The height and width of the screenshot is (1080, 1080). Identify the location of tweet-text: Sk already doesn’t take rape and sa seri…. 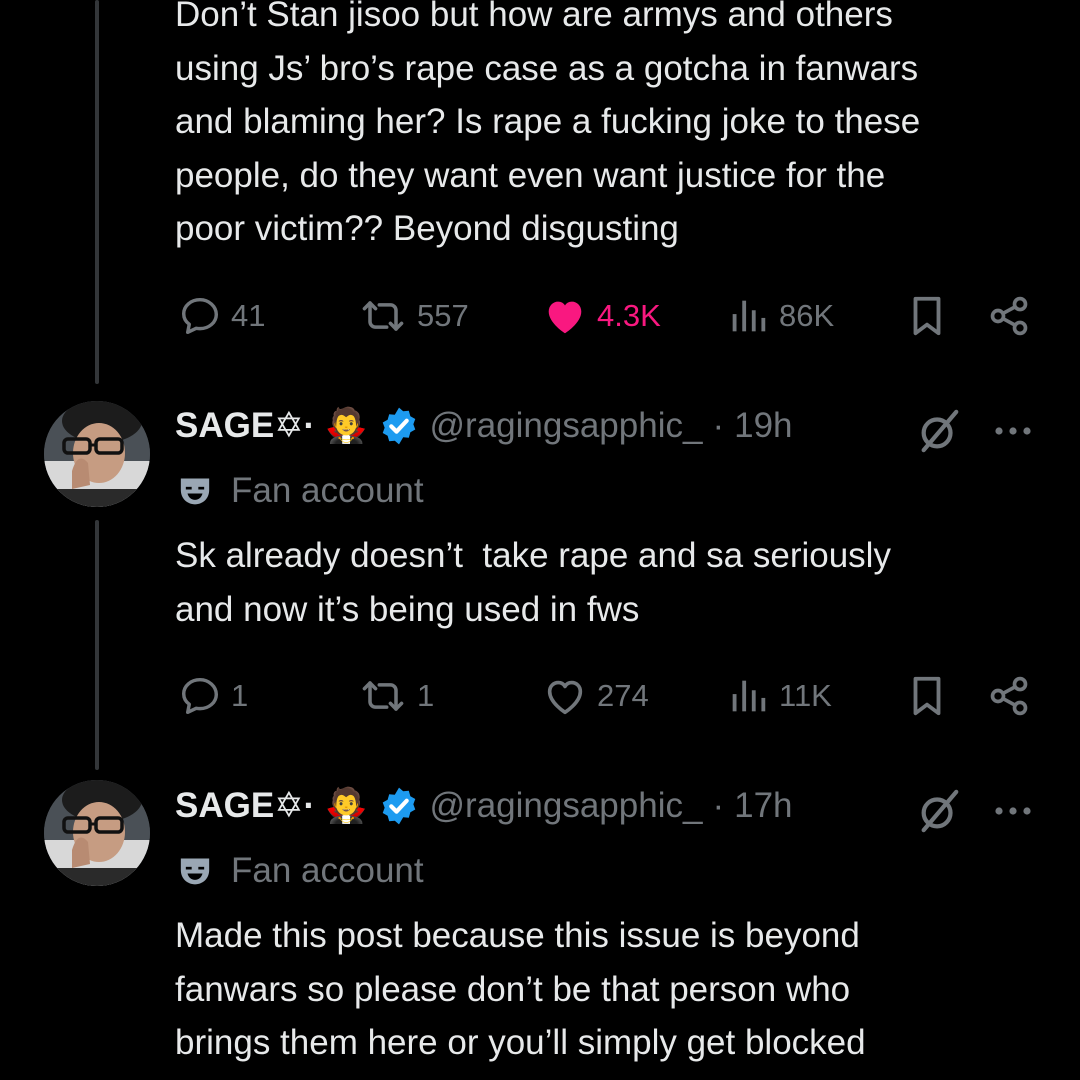
(533, 582).